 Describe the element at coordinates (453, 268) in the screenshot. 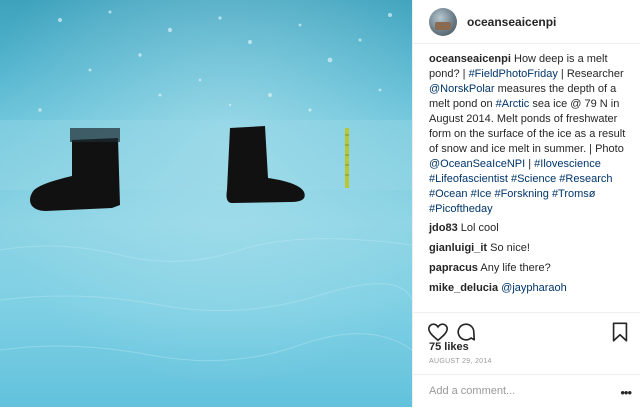

I see `comment-username: papracus` at that location.